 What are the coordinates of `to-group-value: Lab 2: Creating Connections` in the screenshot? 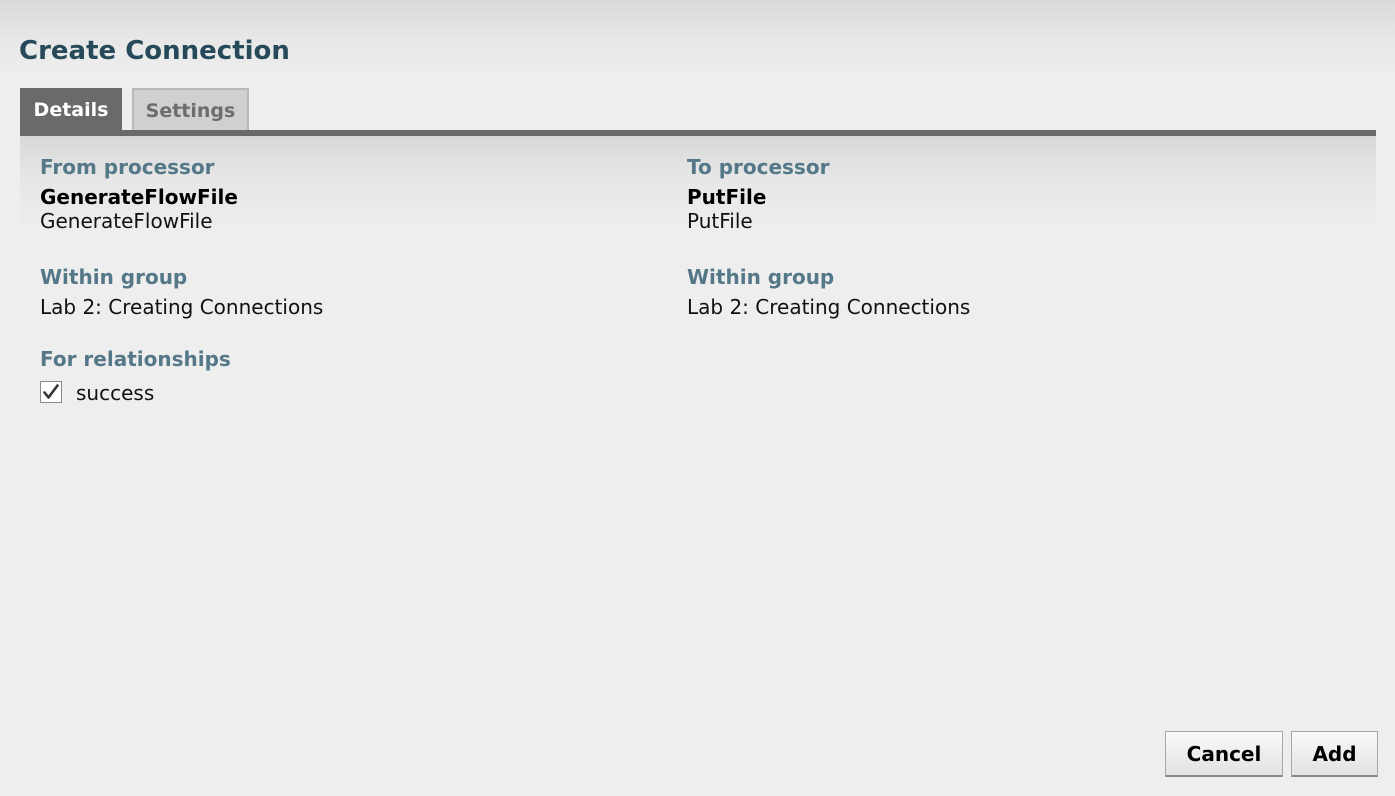 It's located at (829, 307).